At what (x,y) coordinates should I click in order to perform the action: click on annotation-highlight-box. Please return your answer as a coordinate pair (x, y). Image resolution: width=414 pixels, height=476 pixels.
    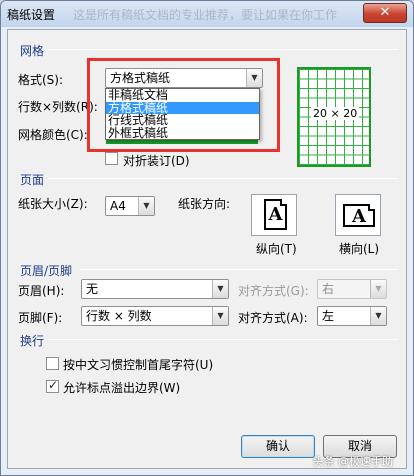
    Looking at the image, I should click on (183, 105).